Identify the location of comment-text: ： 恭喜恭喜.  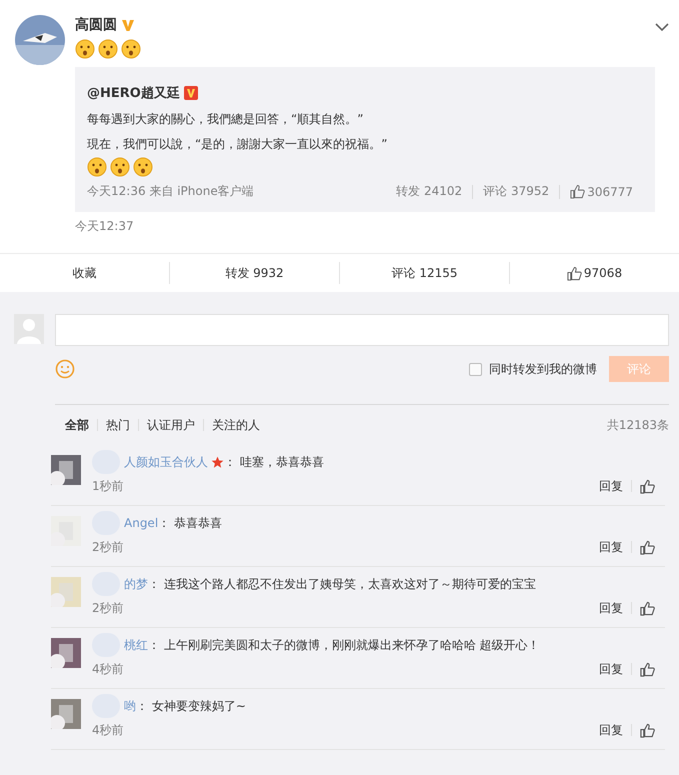
(190, 523).